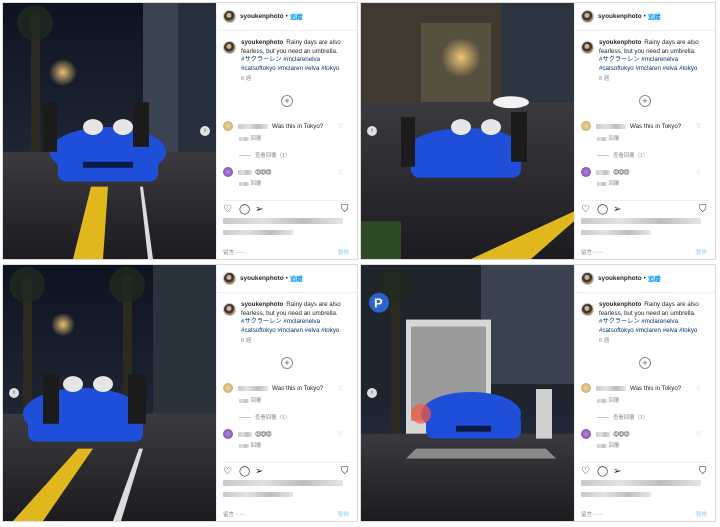 The image size is (720, 527). I want to click on blurred-username, so click(253, 388).